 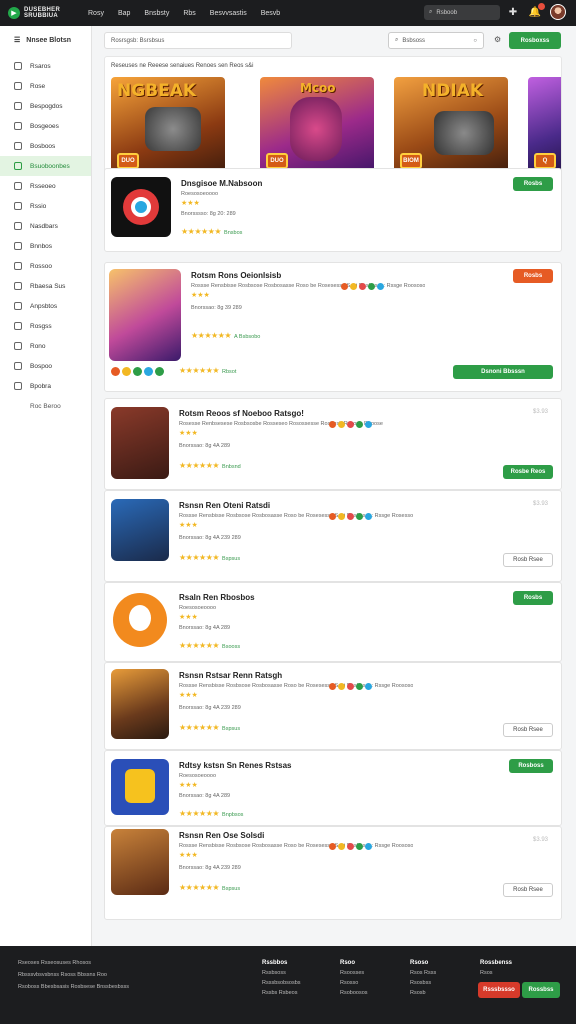 I want to click on footer-link: Rbsssvbsvsbnss Rsoss Bbssns Roo, so click(x=73, y=975).